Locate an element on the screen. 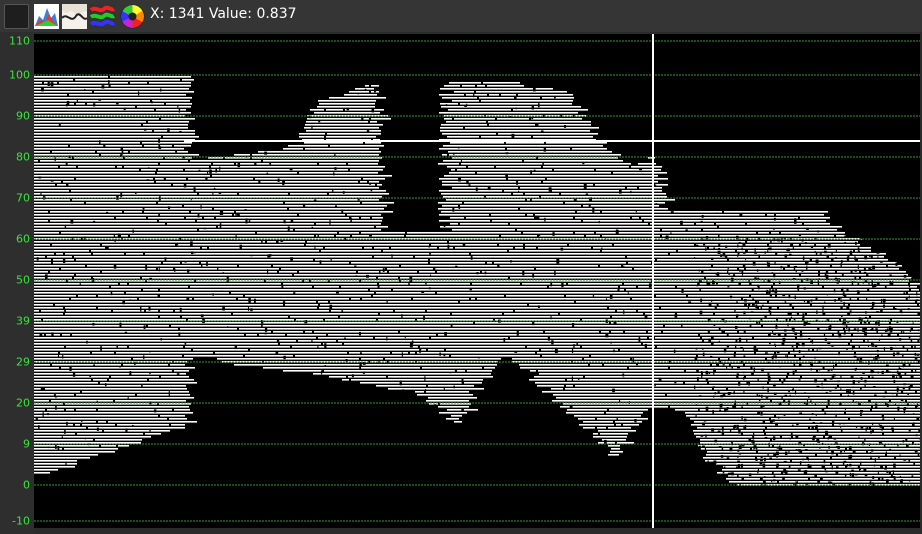 The width and height of the screenshot is (922, 534). y-tick-label: 80 is located at coordinates (23, 157).